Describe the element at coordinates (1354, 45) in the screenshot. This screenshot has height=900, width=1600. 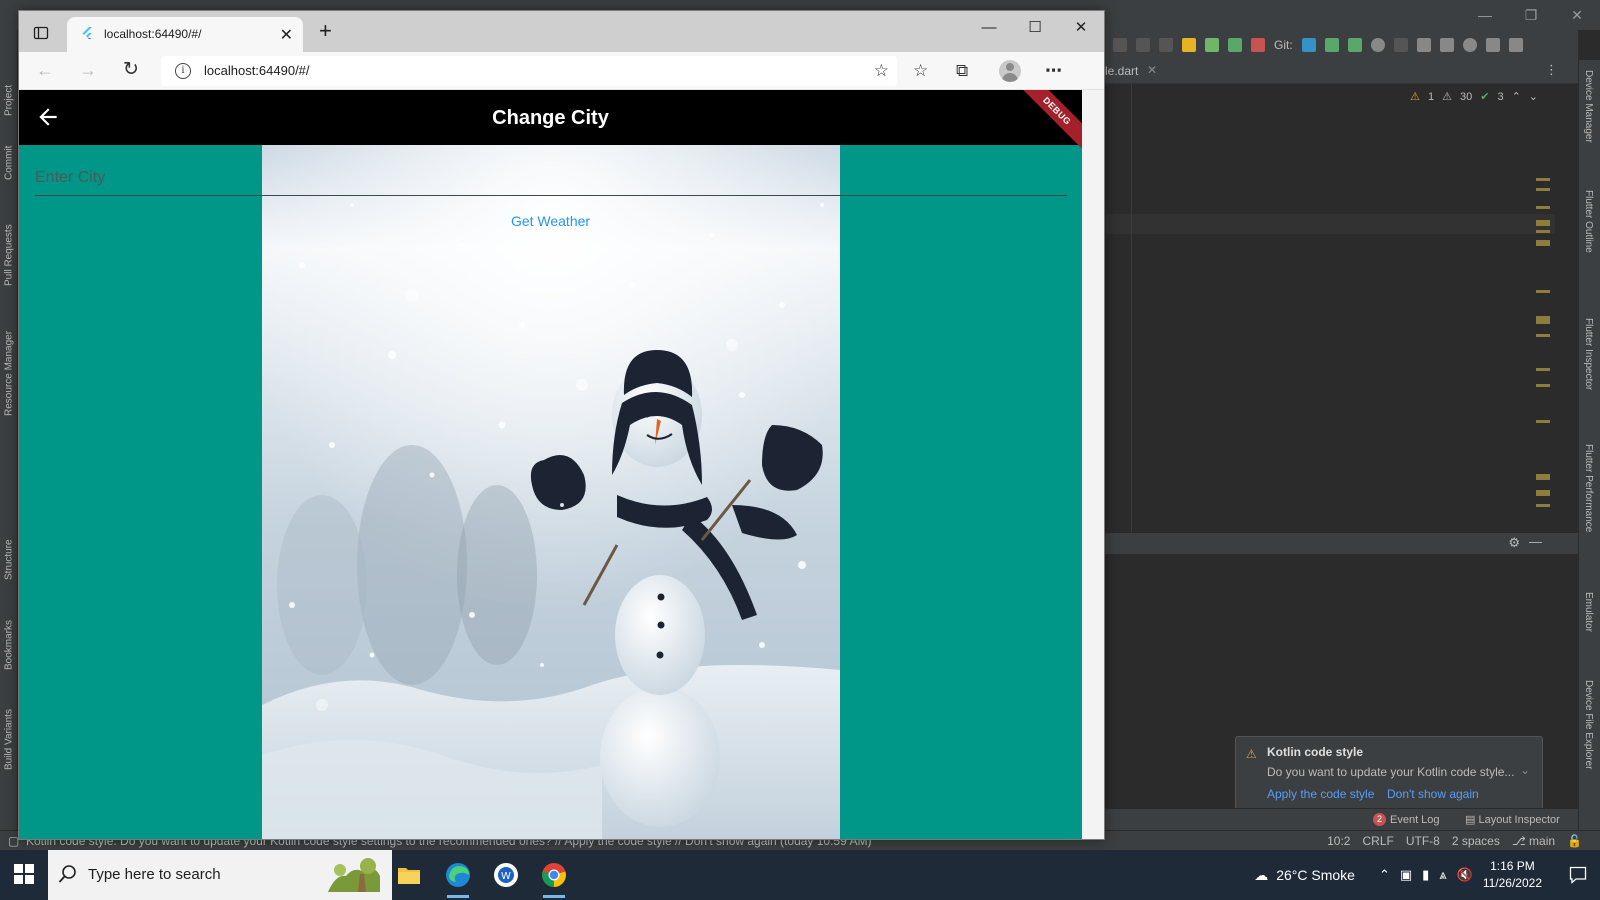
I see `git-push-icon` at that location.